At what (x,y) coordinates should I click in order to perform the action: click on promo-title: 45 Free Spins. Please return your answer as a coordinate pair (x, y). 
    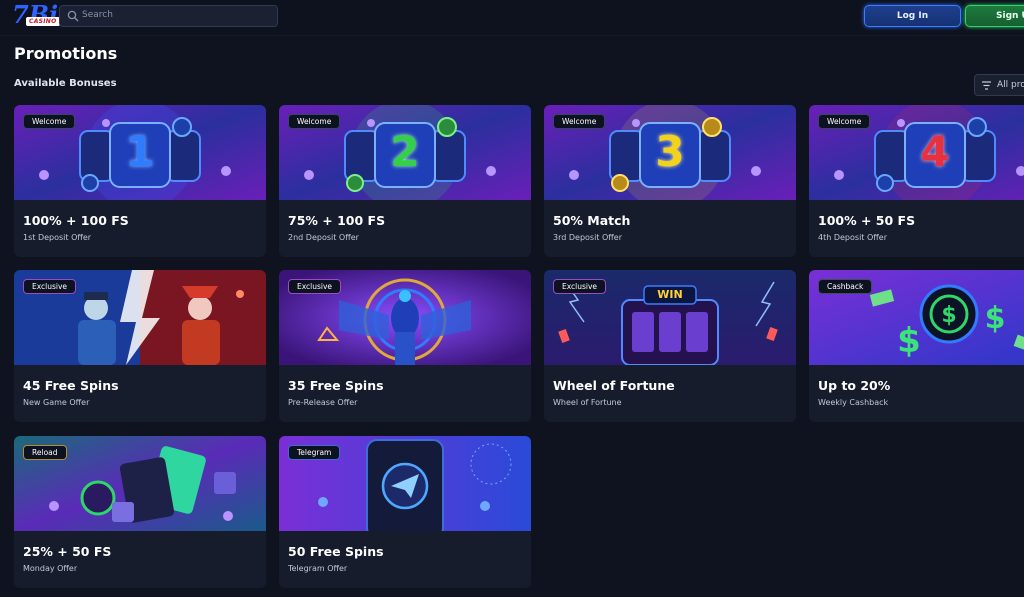
    Looking at the image, I should click on (71, 385).